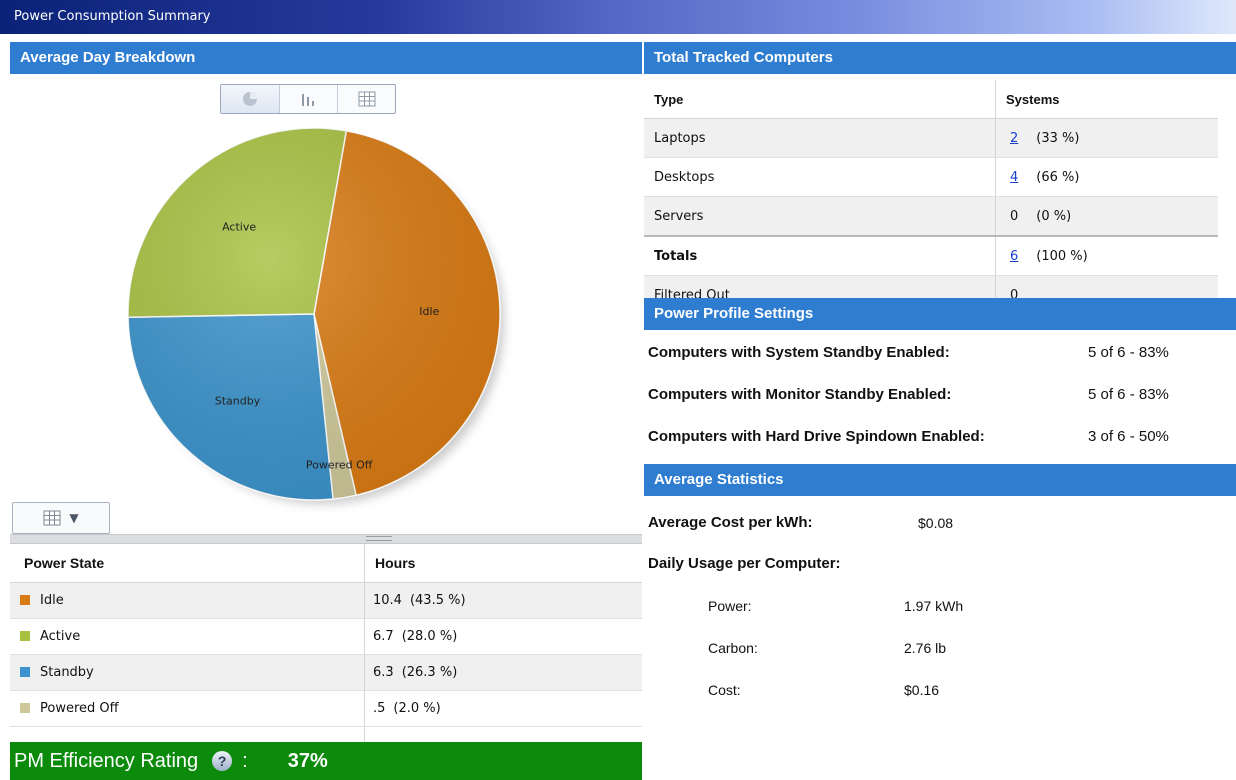 This screenshot has width=1236, height=780. Describe the element at coordinates (1106, 99) in the screenshot. I see `systems-column-header: Systems` at that location.